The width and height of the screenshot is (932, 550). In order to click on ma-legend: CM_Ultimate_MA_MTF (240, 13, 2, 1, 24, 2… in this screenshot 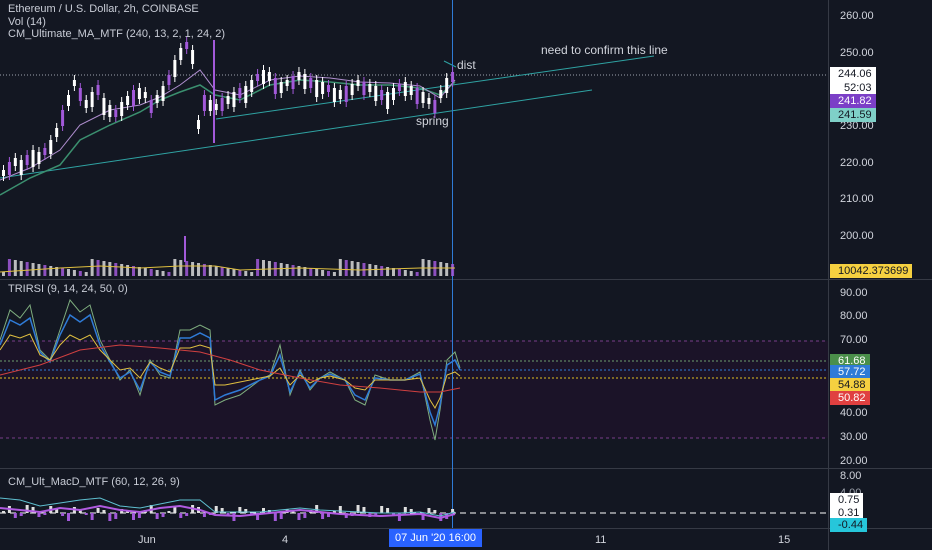, I will do `click(116, 34)`.